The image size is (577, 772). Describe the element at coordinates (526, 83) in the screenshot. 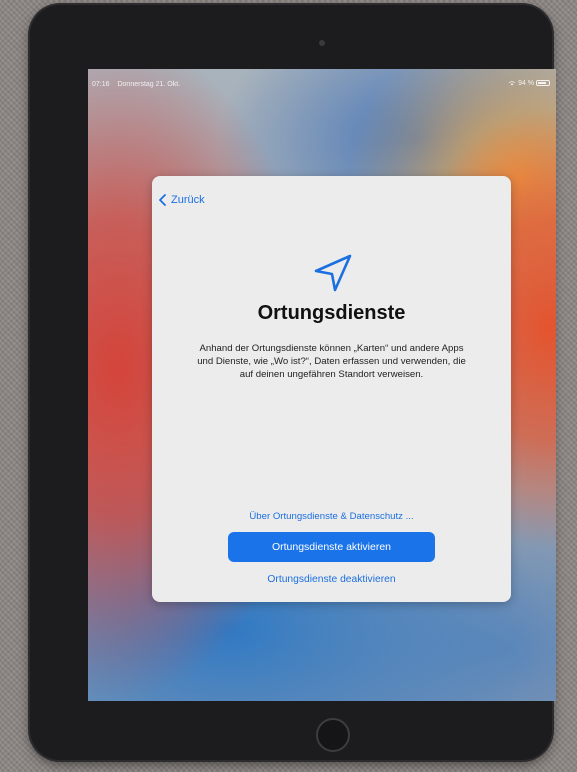

I see `battery-percent: 94 %` at that location.